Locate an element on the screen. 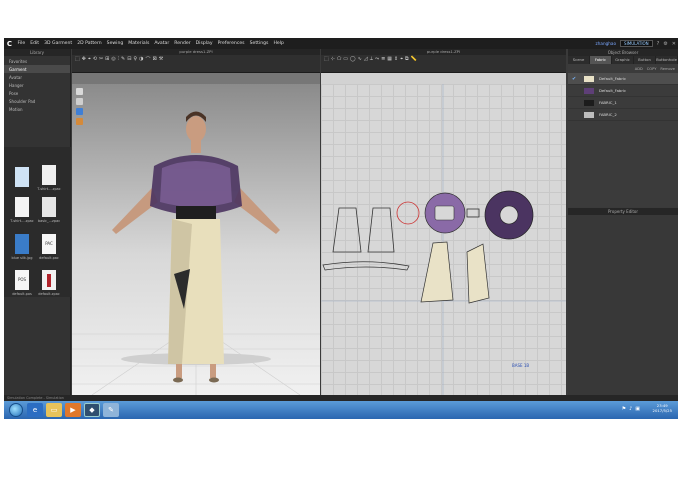 The image size is (680, 481). sew-icon: ✂ is located at coordinates (101, 59).